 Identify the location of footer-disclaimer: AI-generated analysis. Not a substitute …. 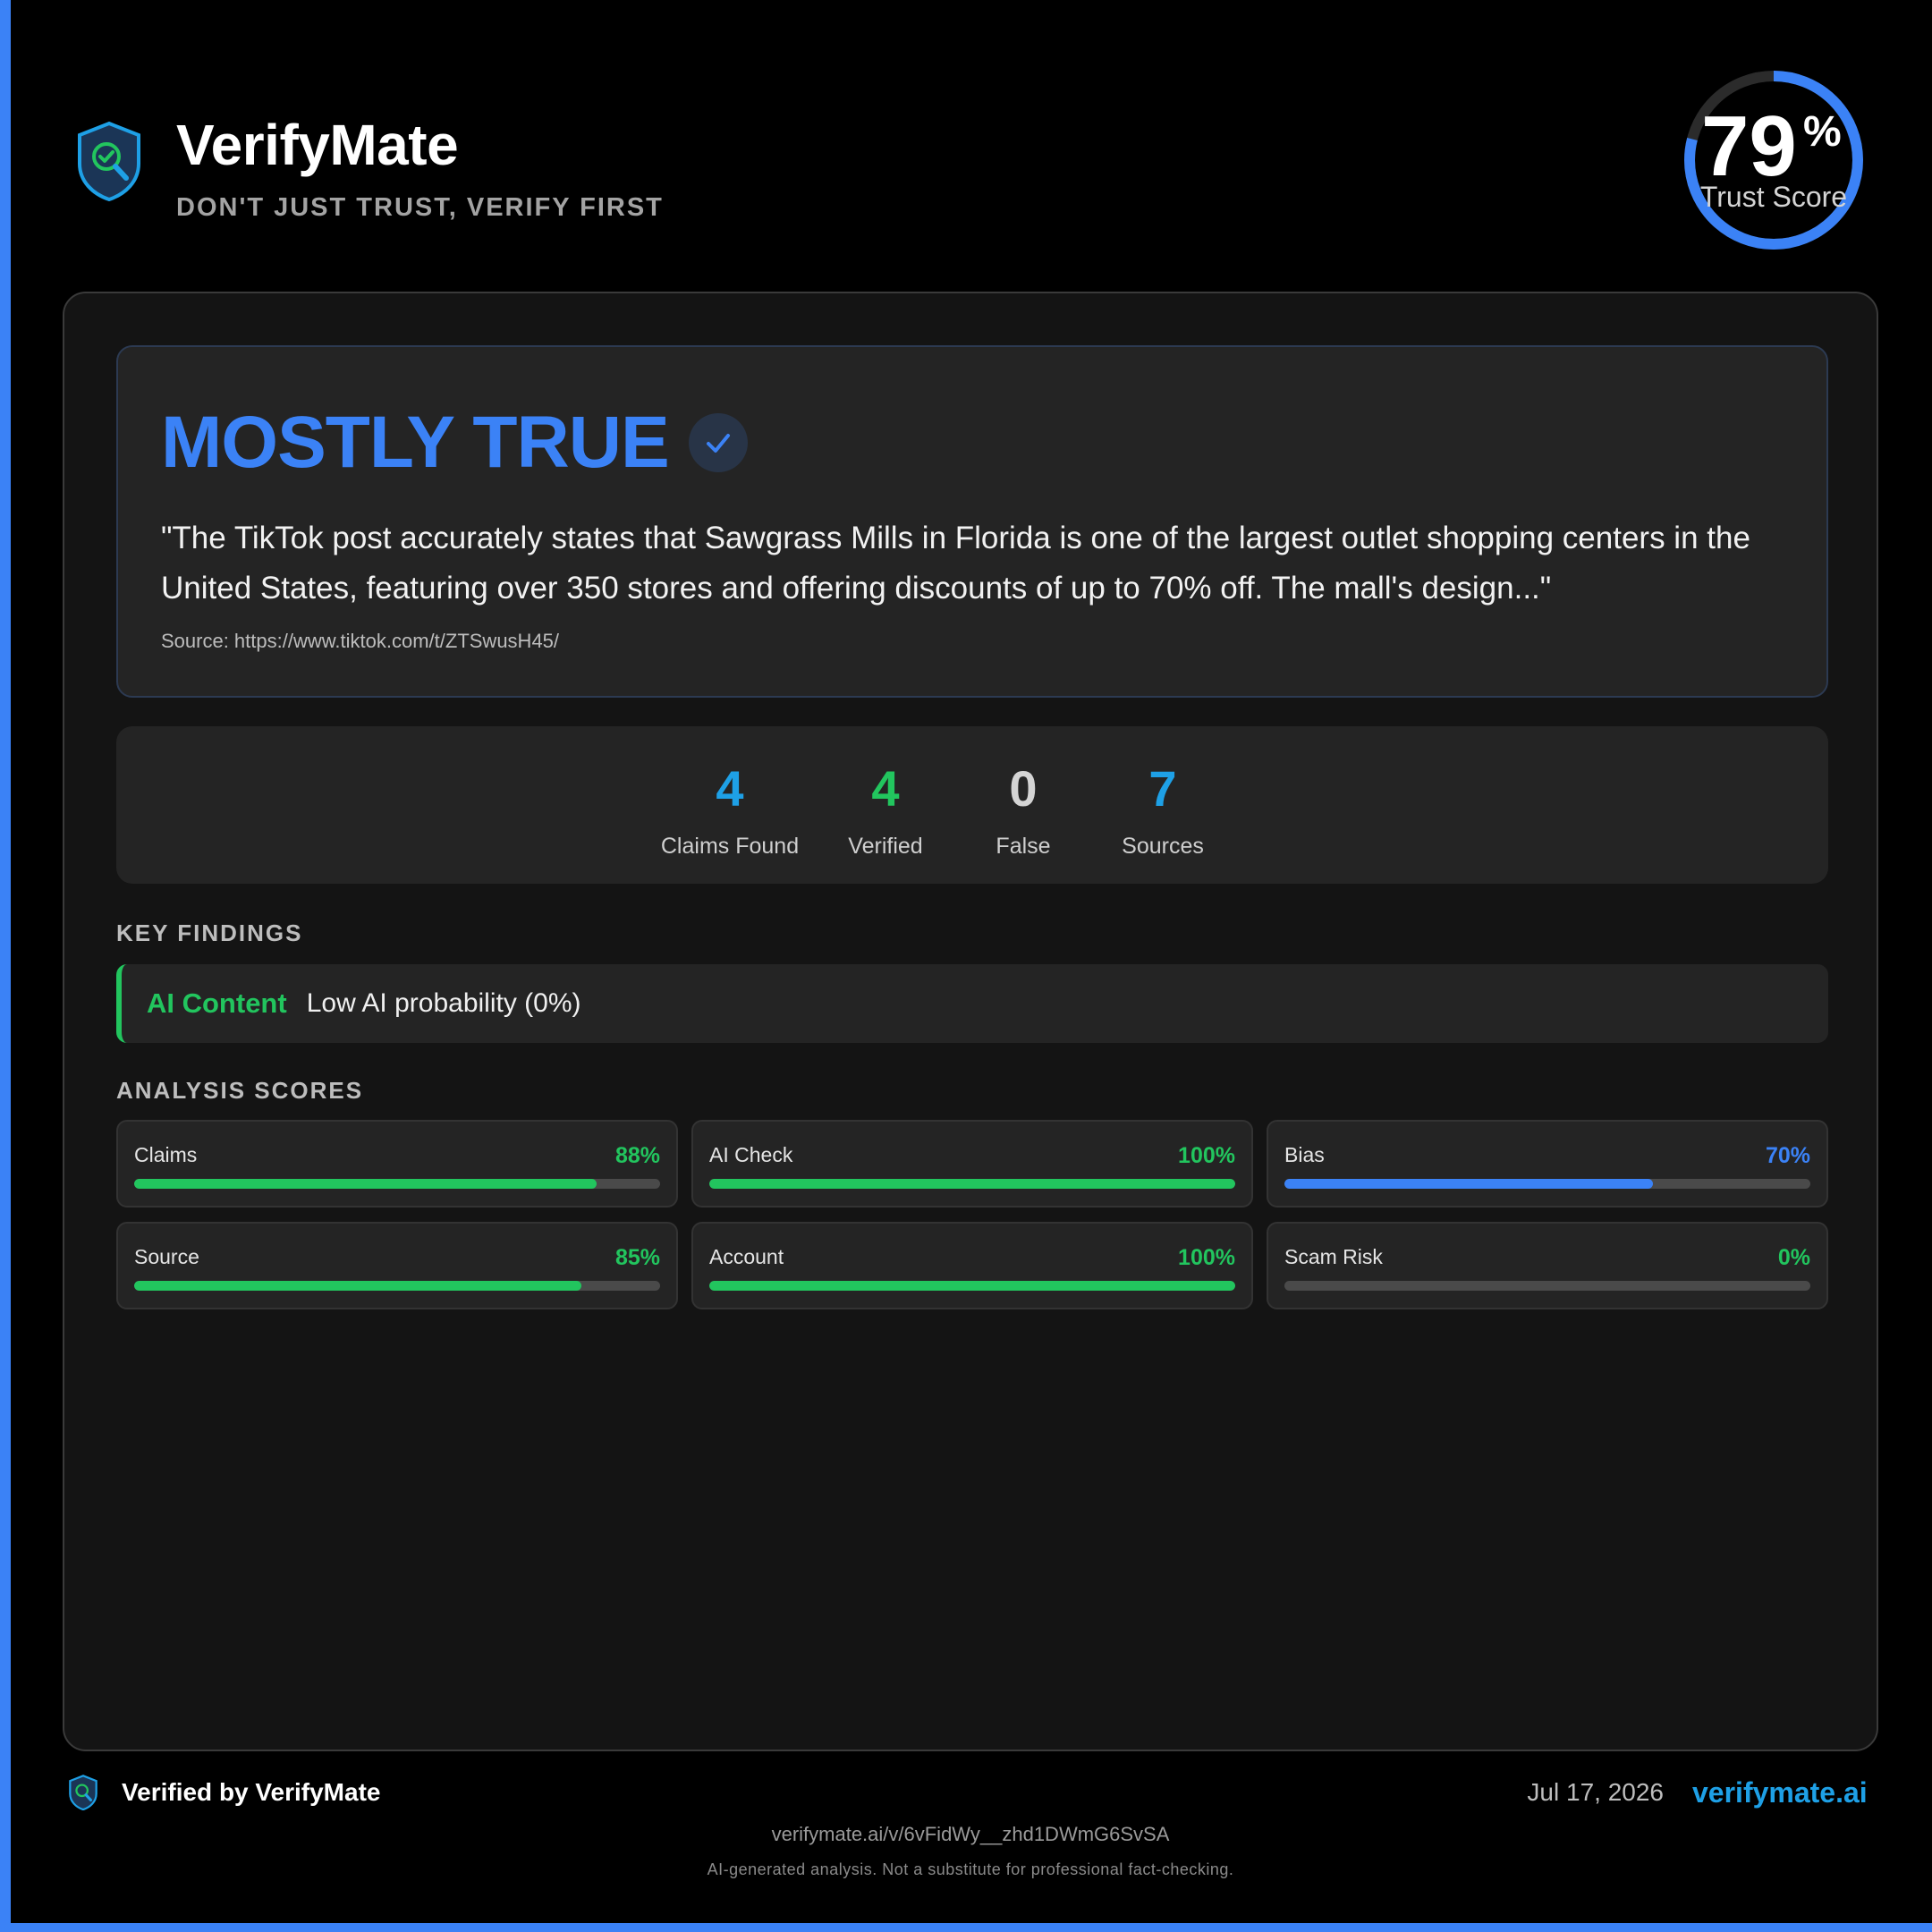
(970, 1869).